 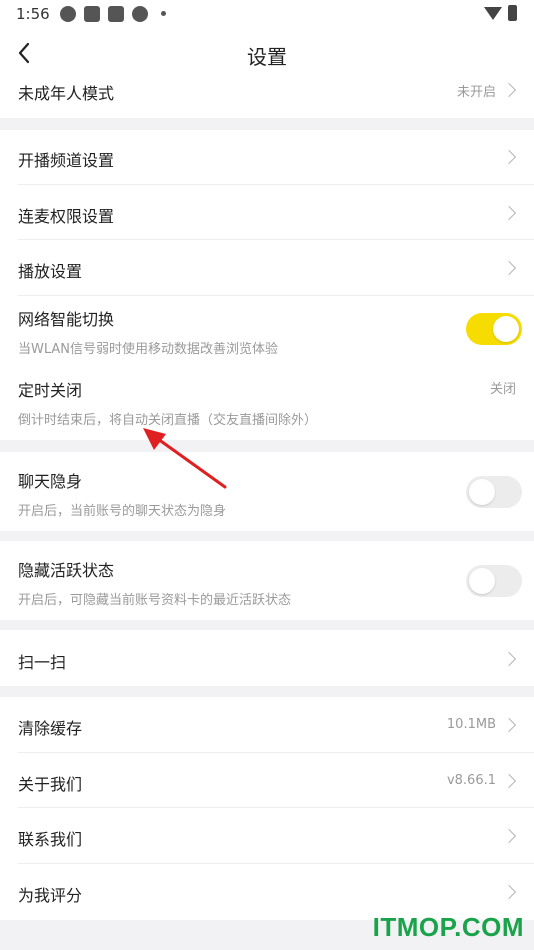 I want to click on row-label: 网络智能切换, so click(x=66, y=319).